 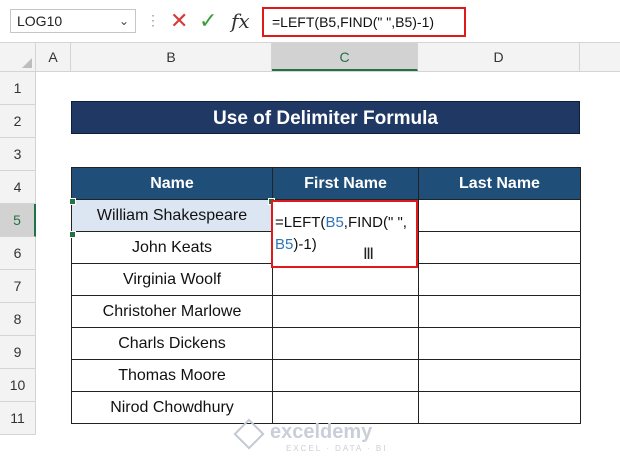 I want to click on name-box-value: LOG10, so click(x=40, y=21).